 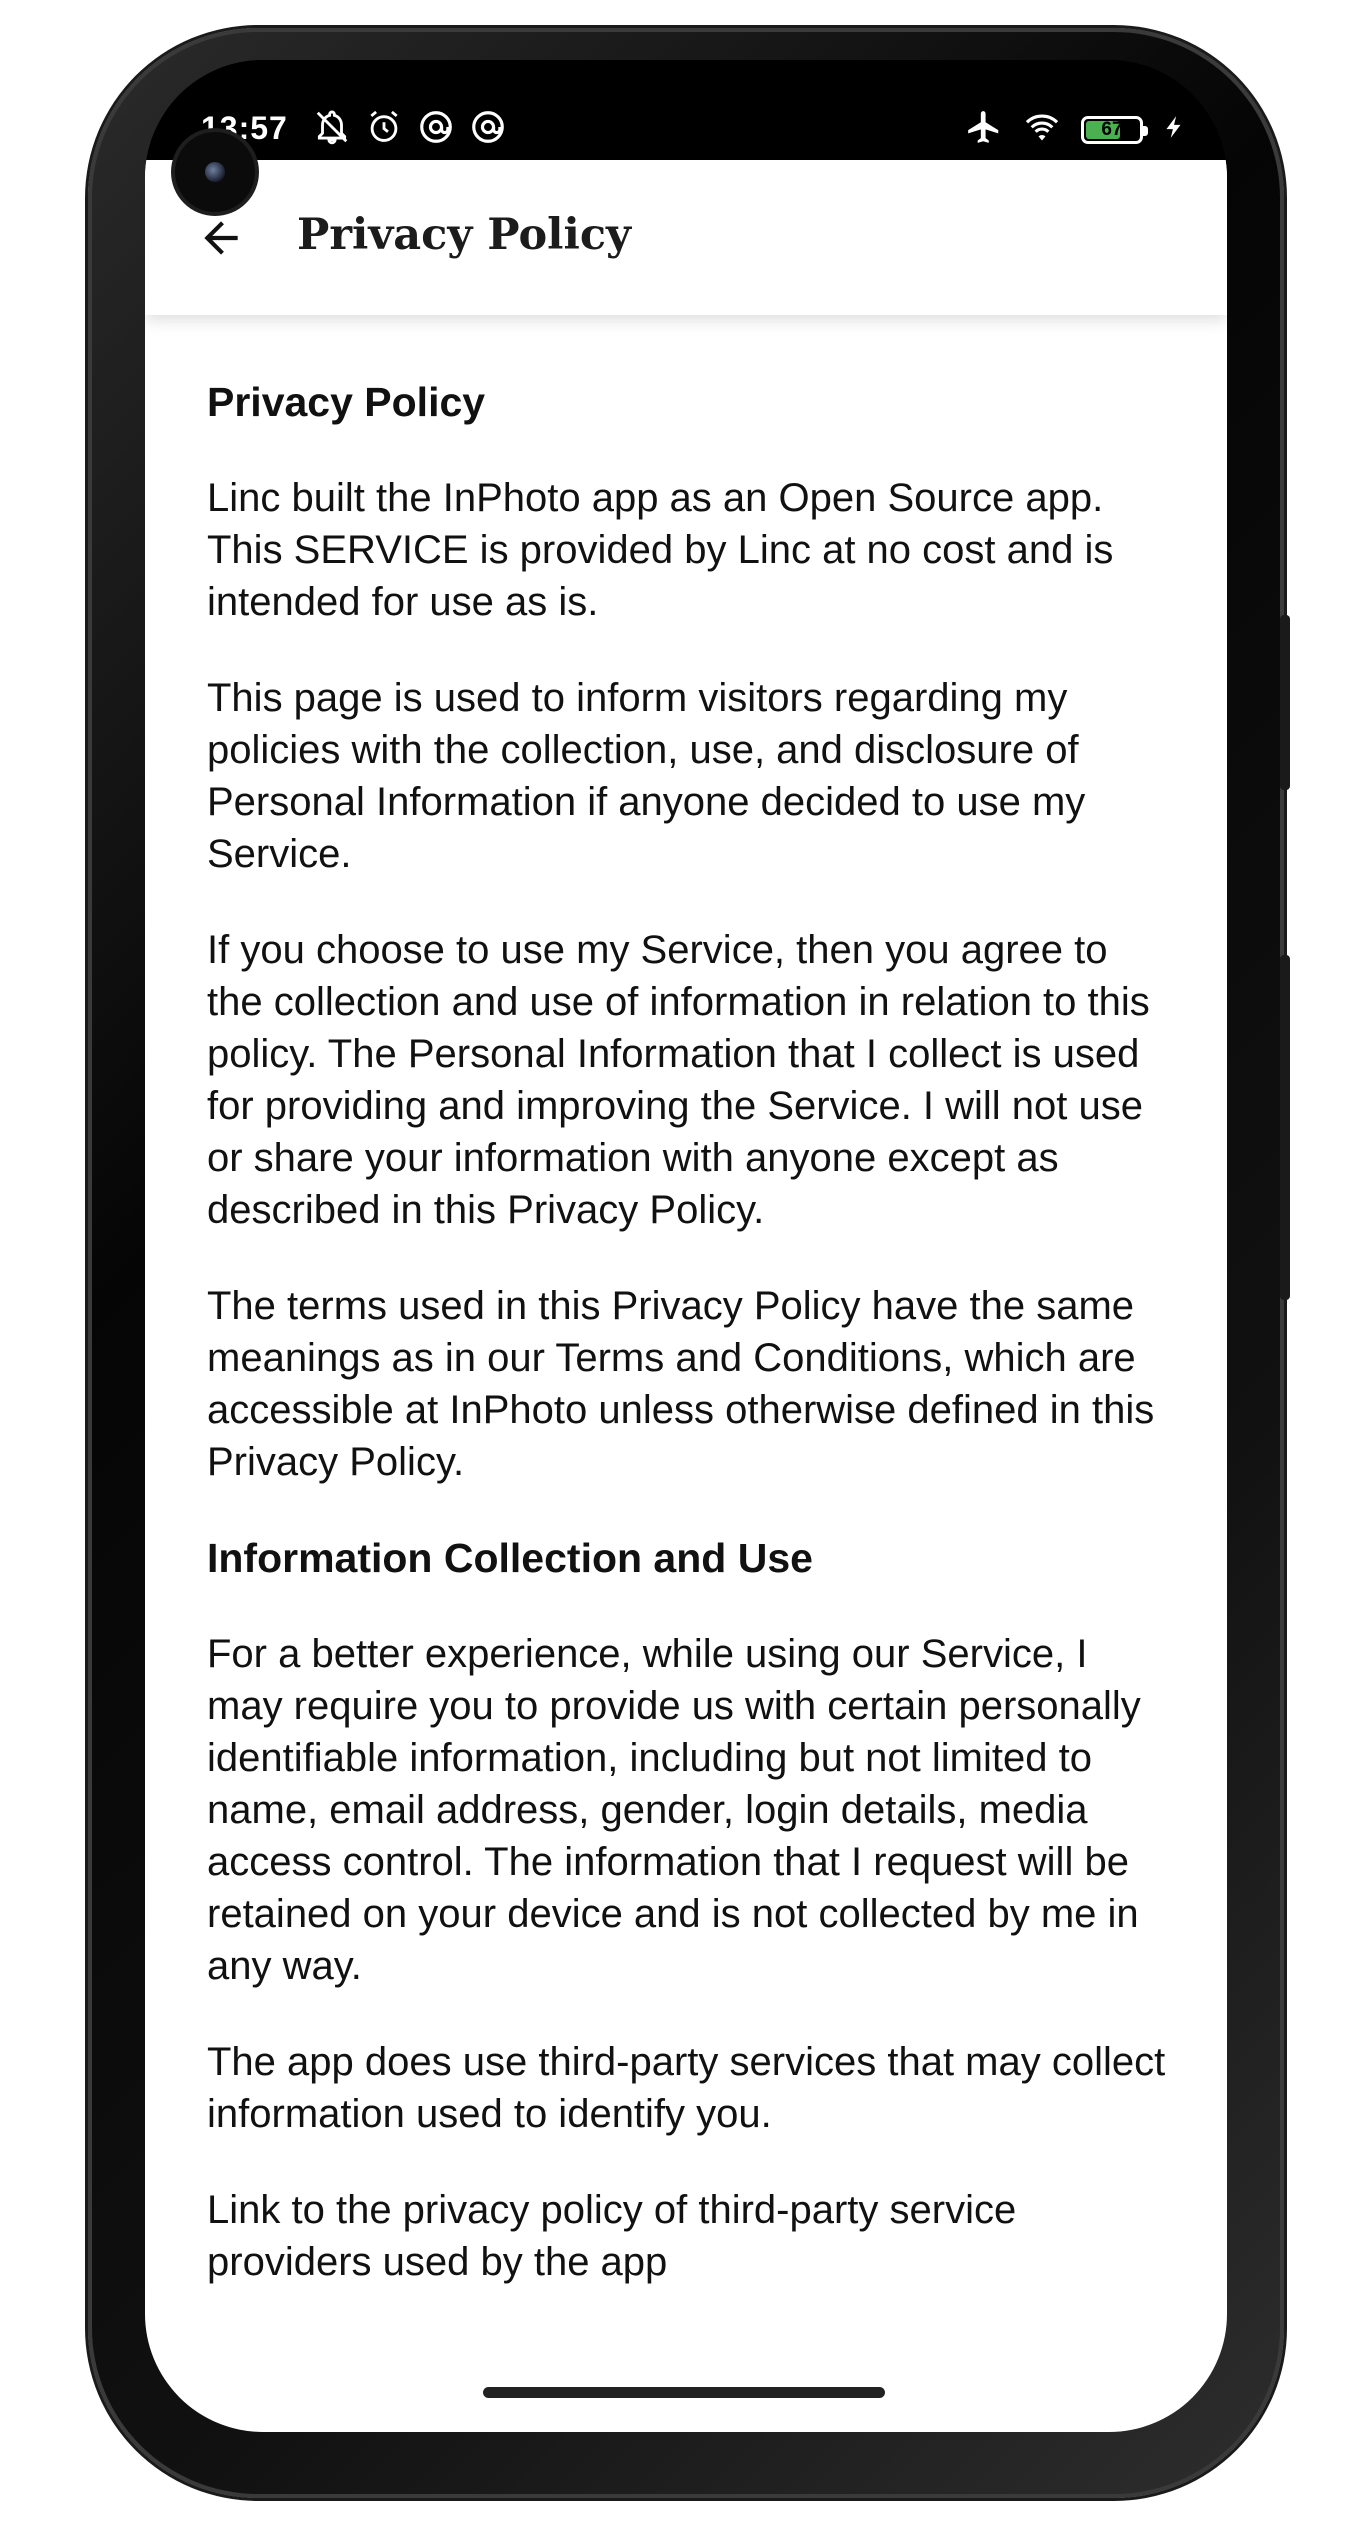 What do you see at coordinates (346, 402) in the screenshot?
I see `policy-heading: Privacy Policy` at bounding box center [346, 402].